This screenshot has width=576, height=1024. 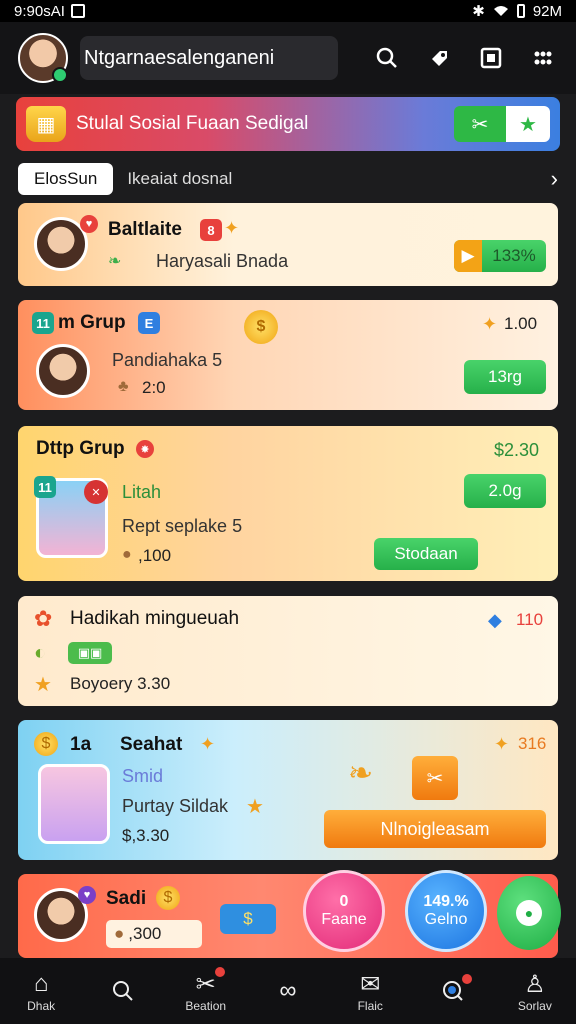 What do you see at coordinates (63, 371) in the screenshot?
I see `avatar` at bounding box center [63, 371].